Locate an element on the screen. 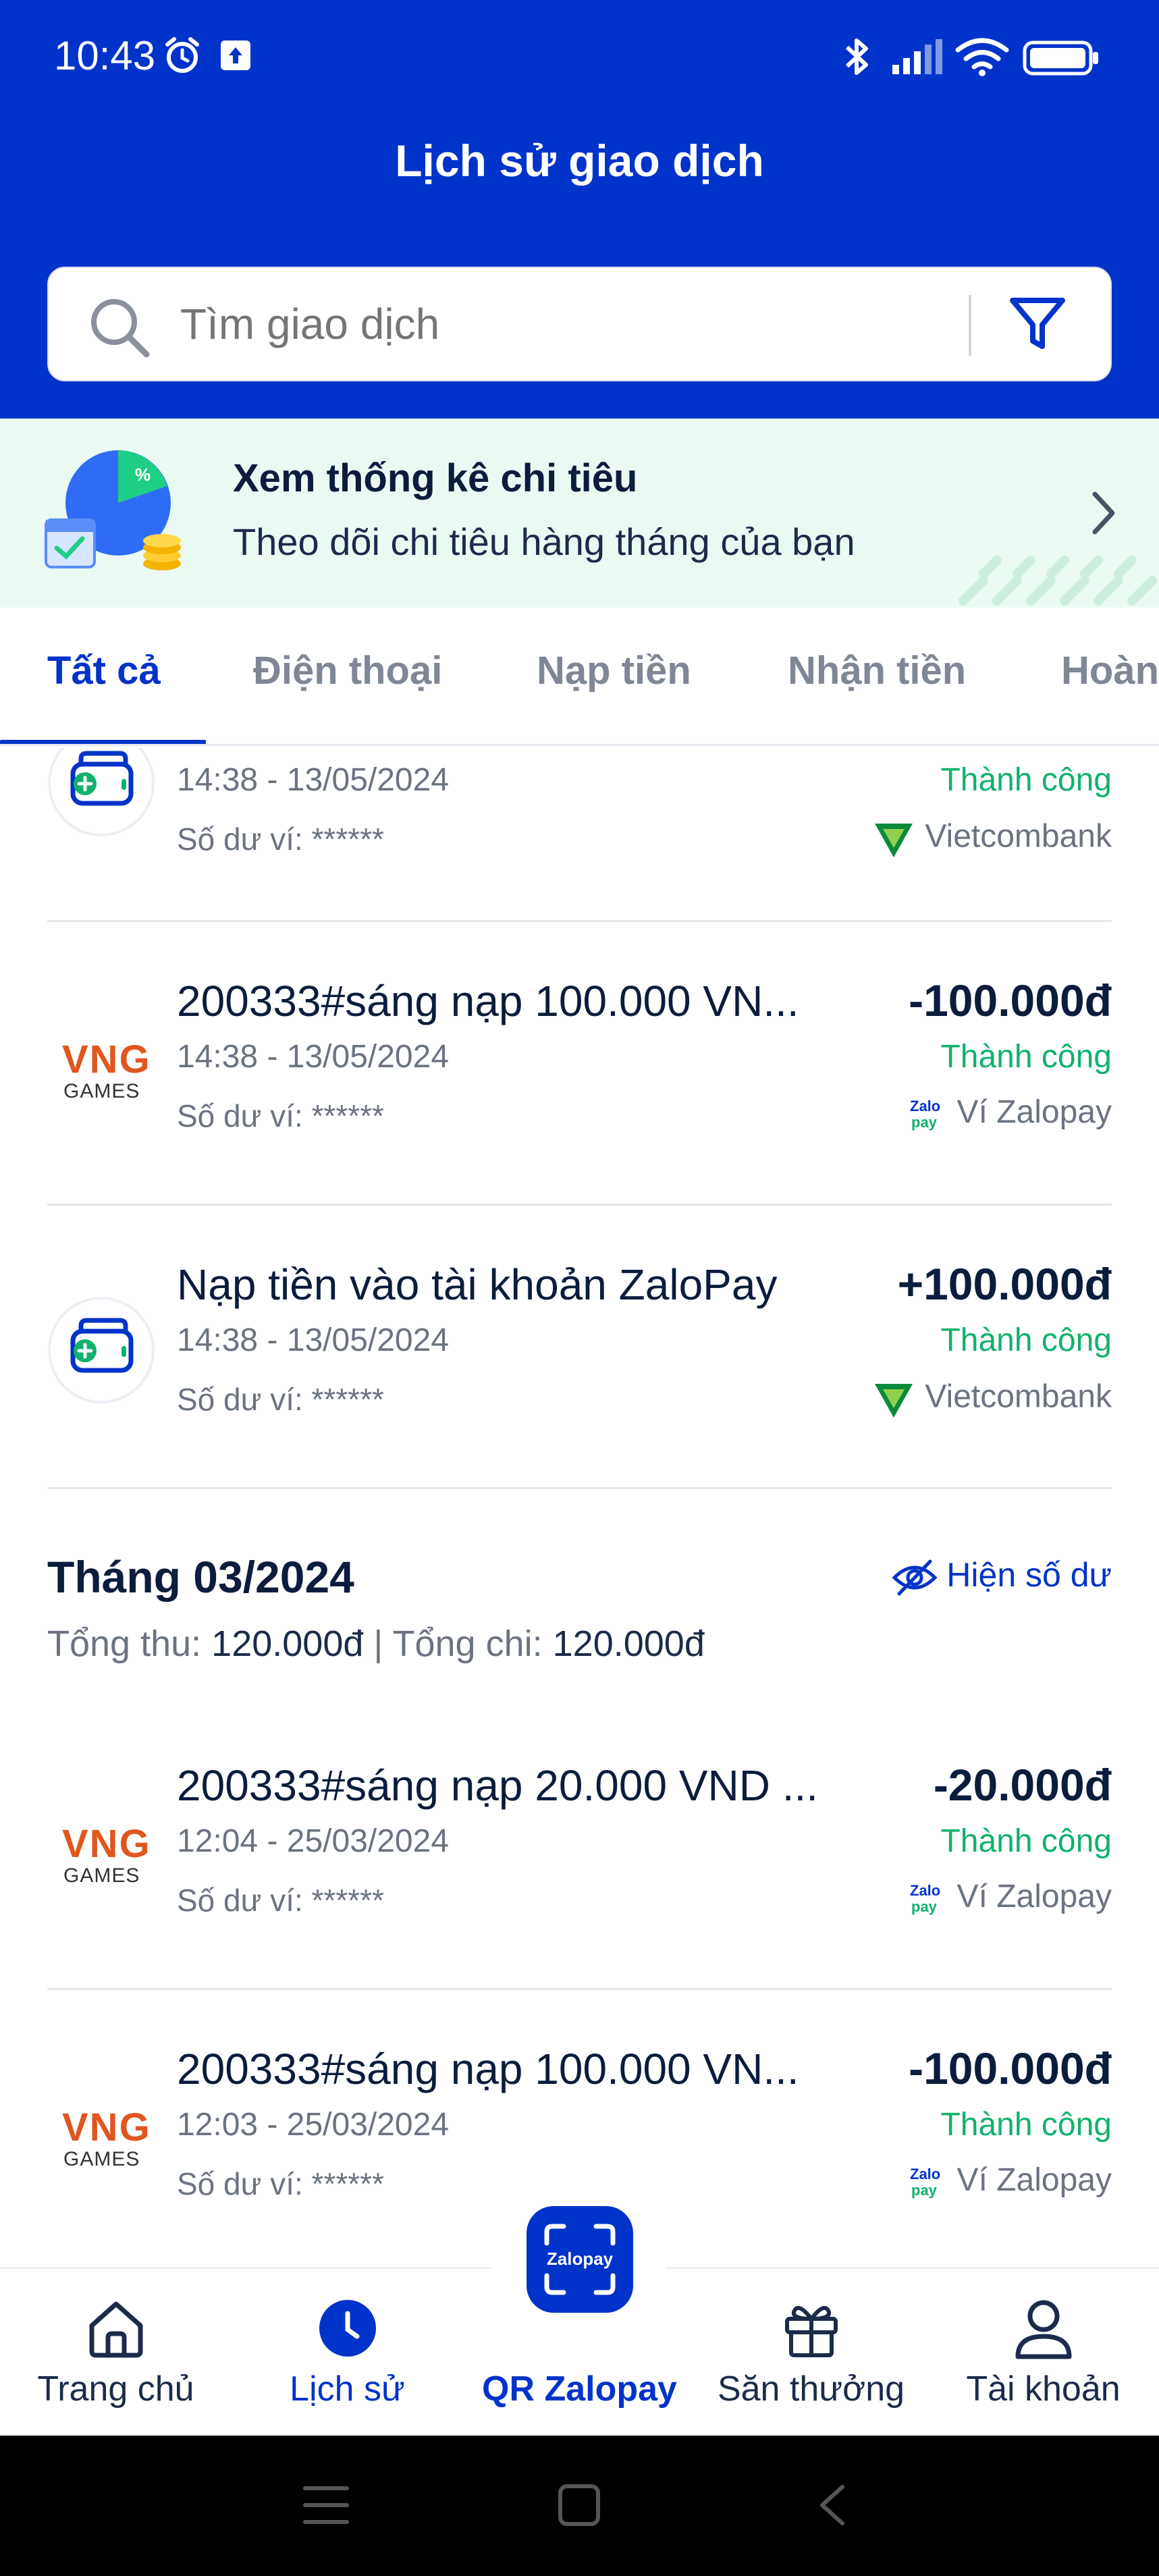 The height and width of the screenshot is (2576, 1159). nav-history: Lịch sử is located at coordinates (348, 2353).